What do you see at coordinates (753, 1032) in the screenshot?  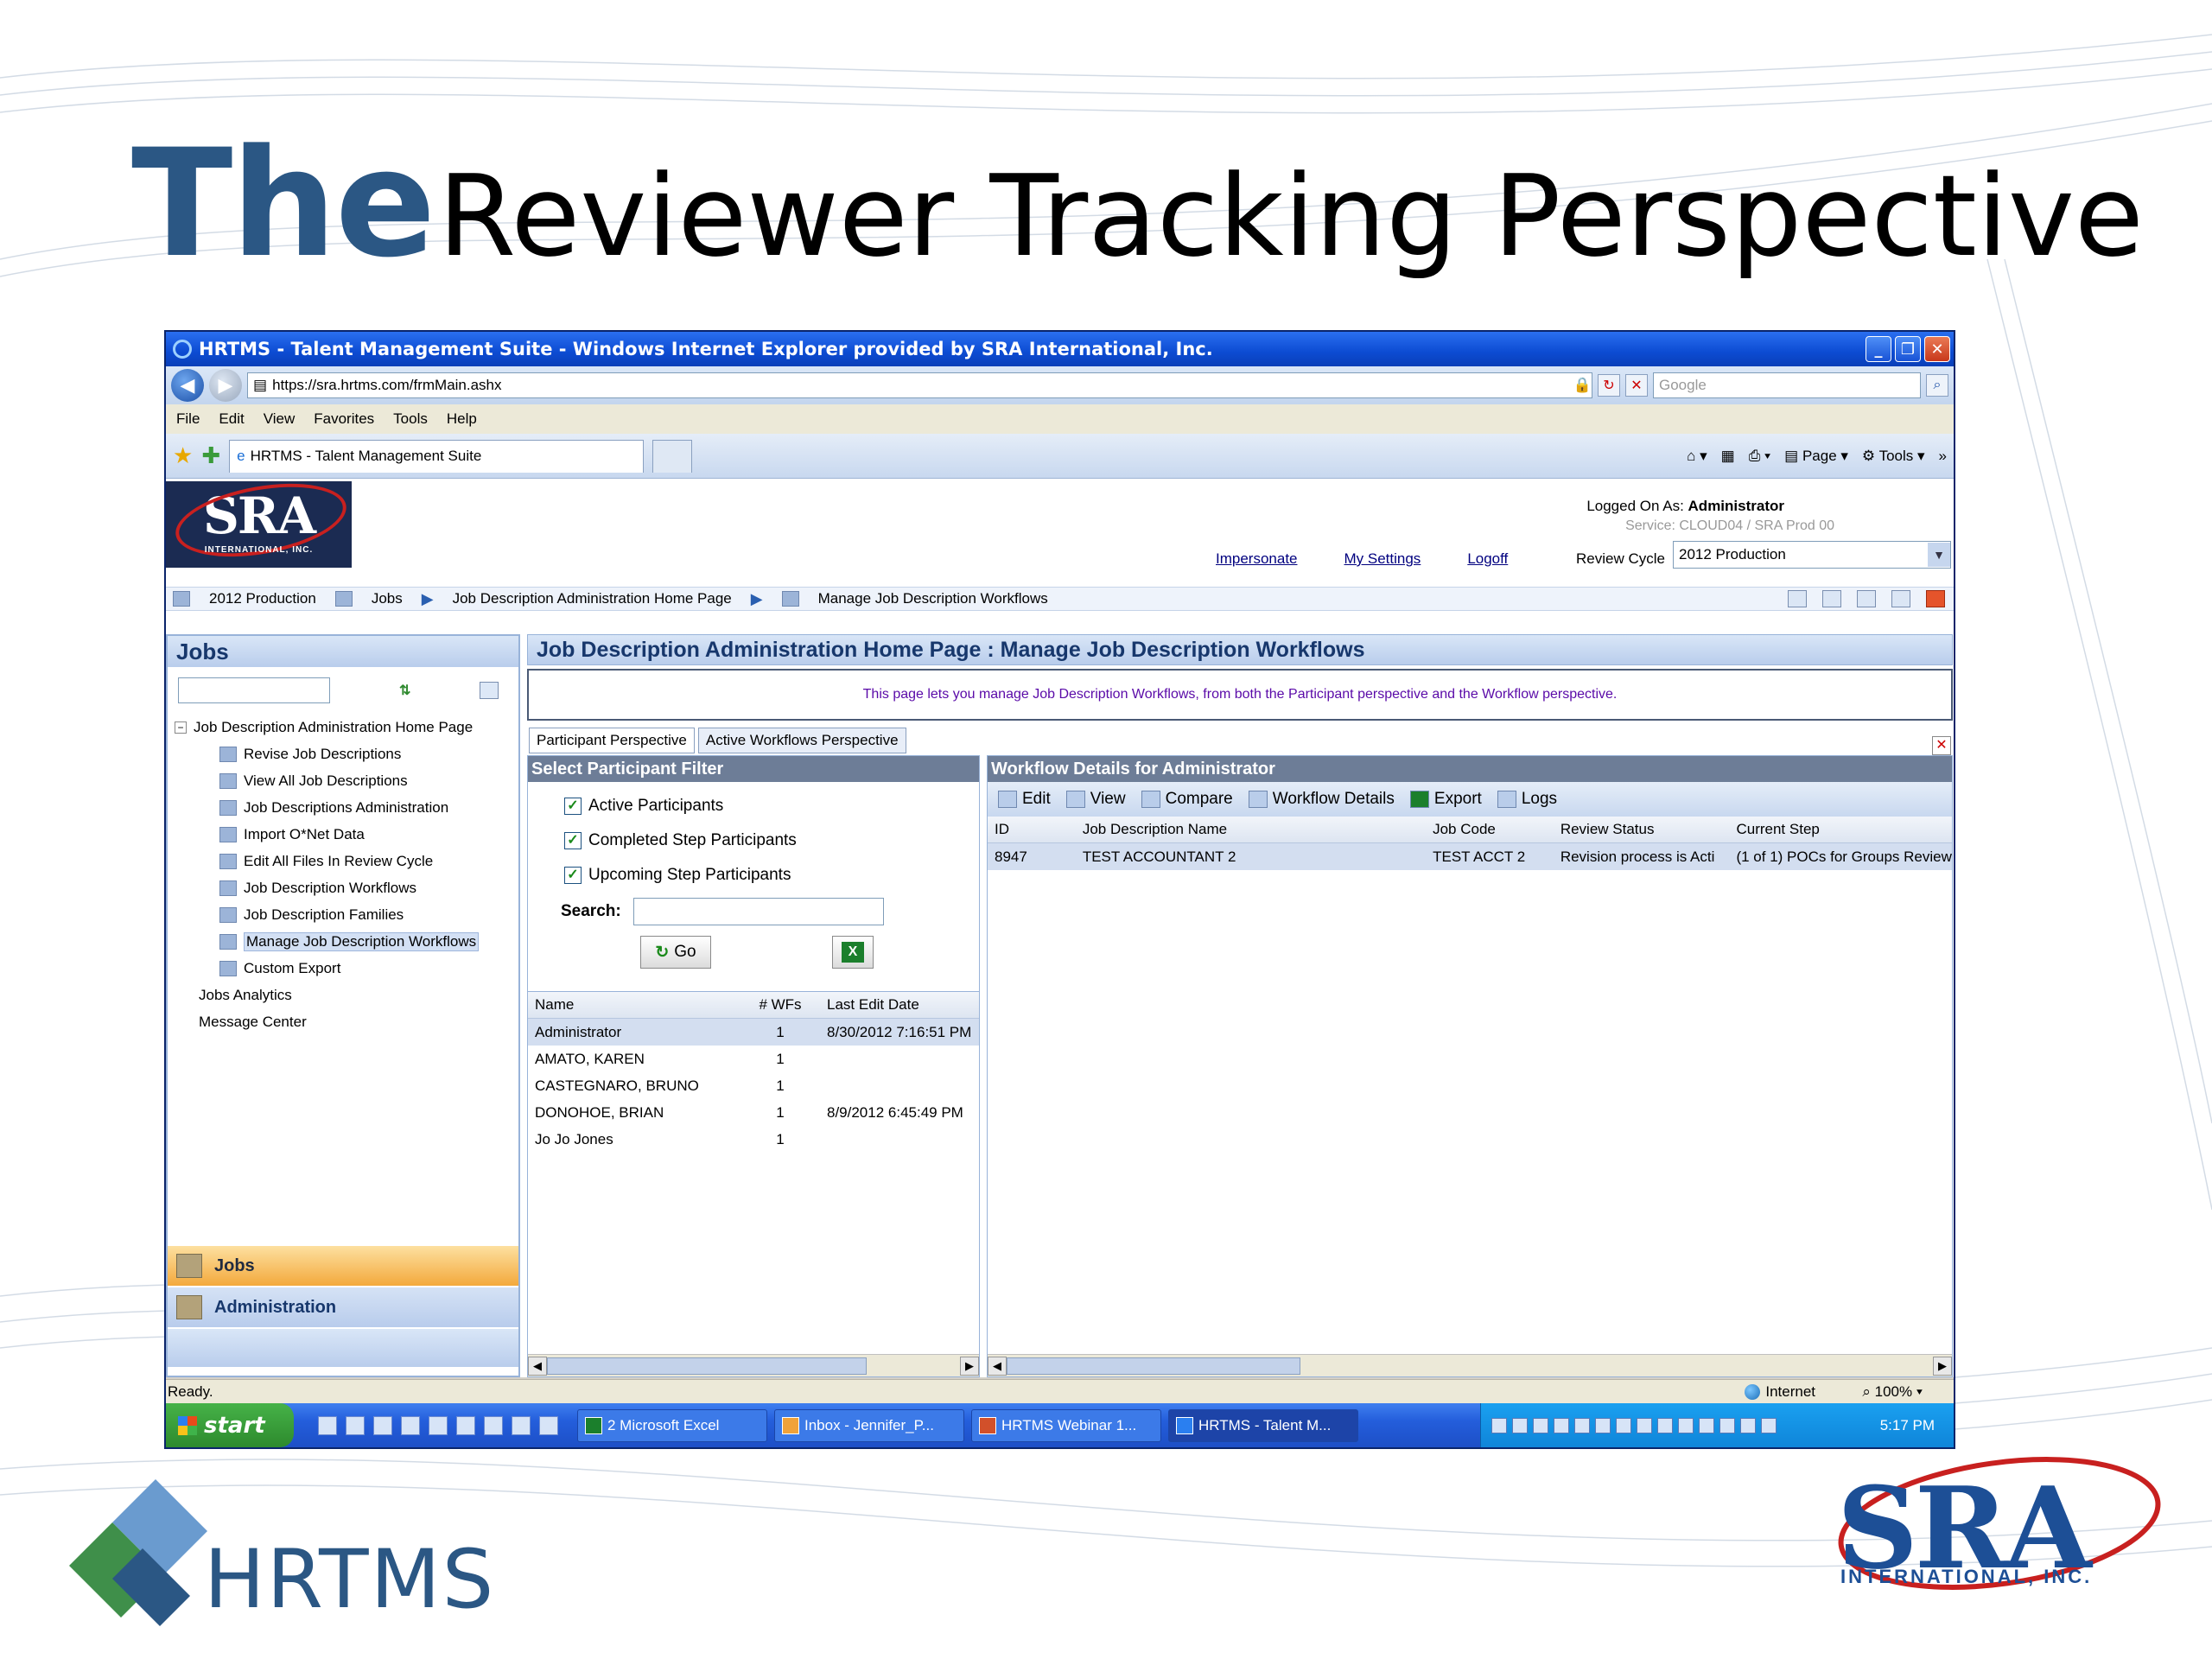 I see `table-row: Administrator 1 8/30/2012 7:16:51 PM` at bounding box center [753, 1032].